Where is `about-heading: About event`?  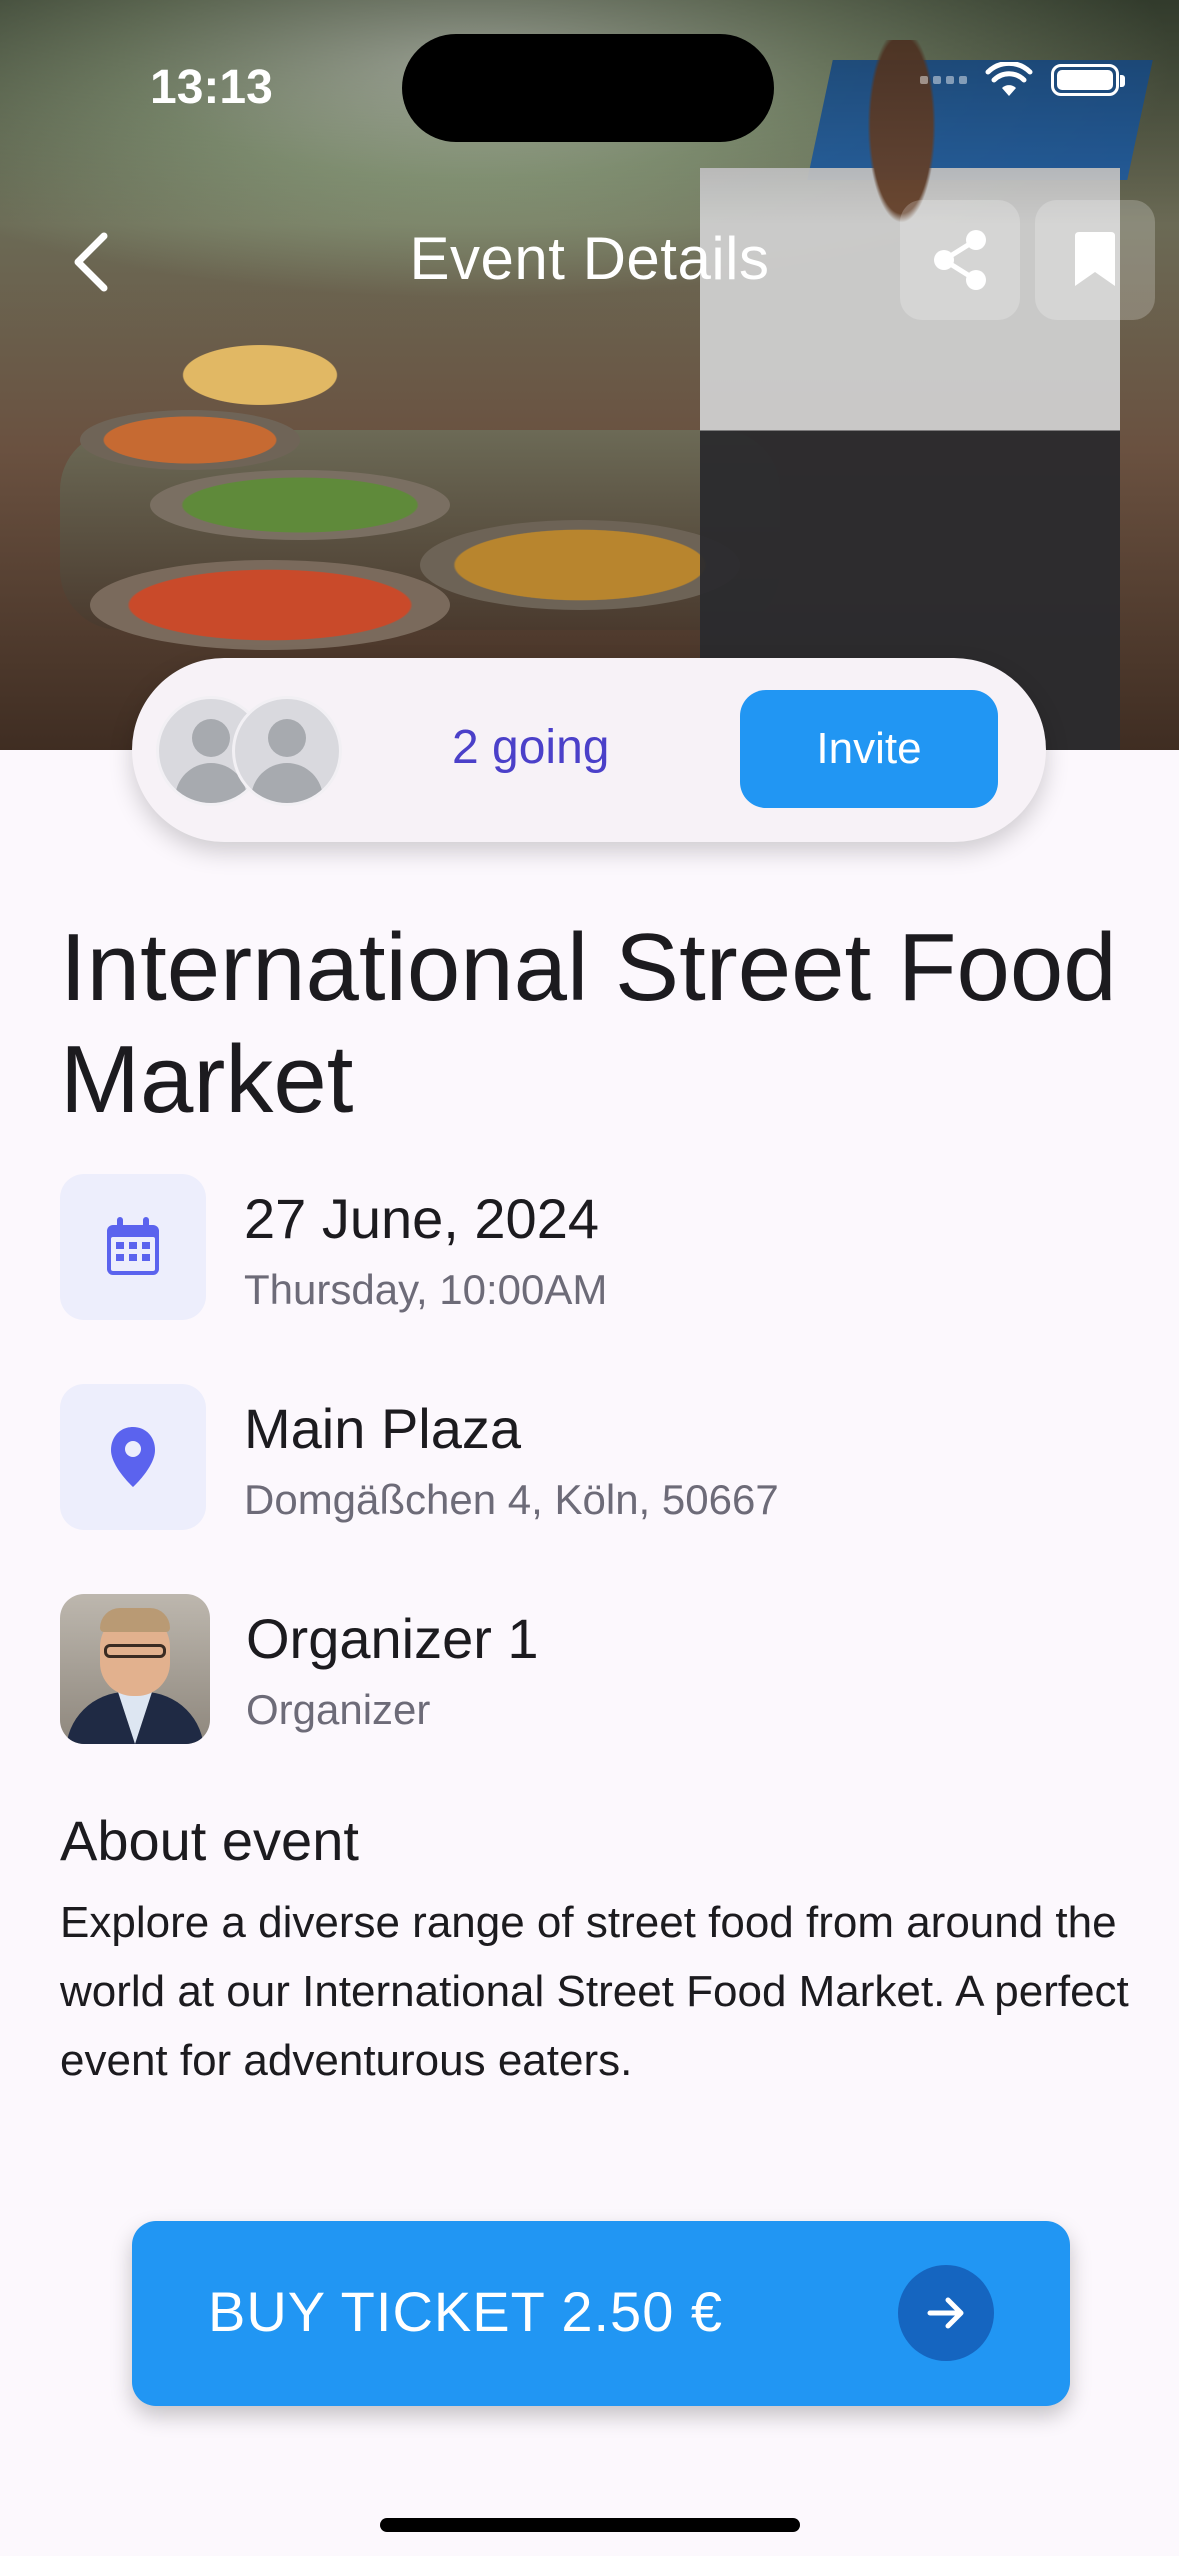 about-heading: About event is located at coordinates (209, 1840).